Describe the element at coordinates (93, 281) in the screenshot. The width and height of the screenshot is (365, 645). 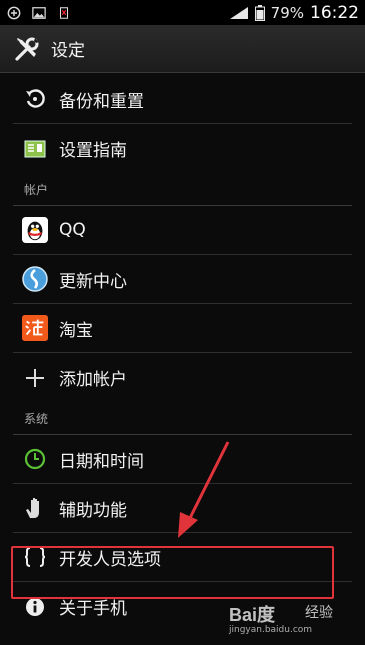
I see `account-label: 更新中心` at that location.